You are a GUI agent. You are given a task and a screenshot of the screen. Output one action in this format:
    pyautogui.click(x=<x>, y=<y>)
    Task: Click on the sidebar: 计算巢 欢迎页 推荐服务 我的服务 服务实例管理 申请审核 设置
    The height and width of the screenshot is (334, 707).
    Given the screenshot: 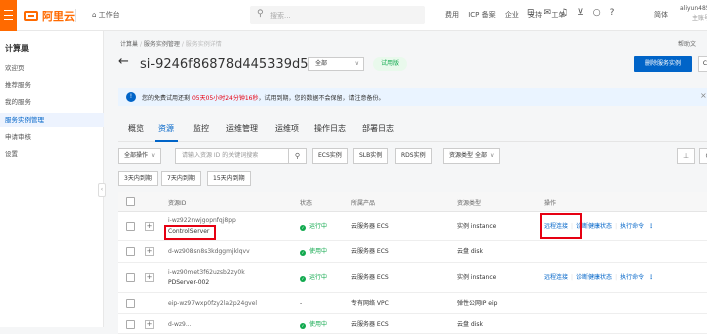 What is the action you would take?
    pyautogui.click(x=52, y=179)
    